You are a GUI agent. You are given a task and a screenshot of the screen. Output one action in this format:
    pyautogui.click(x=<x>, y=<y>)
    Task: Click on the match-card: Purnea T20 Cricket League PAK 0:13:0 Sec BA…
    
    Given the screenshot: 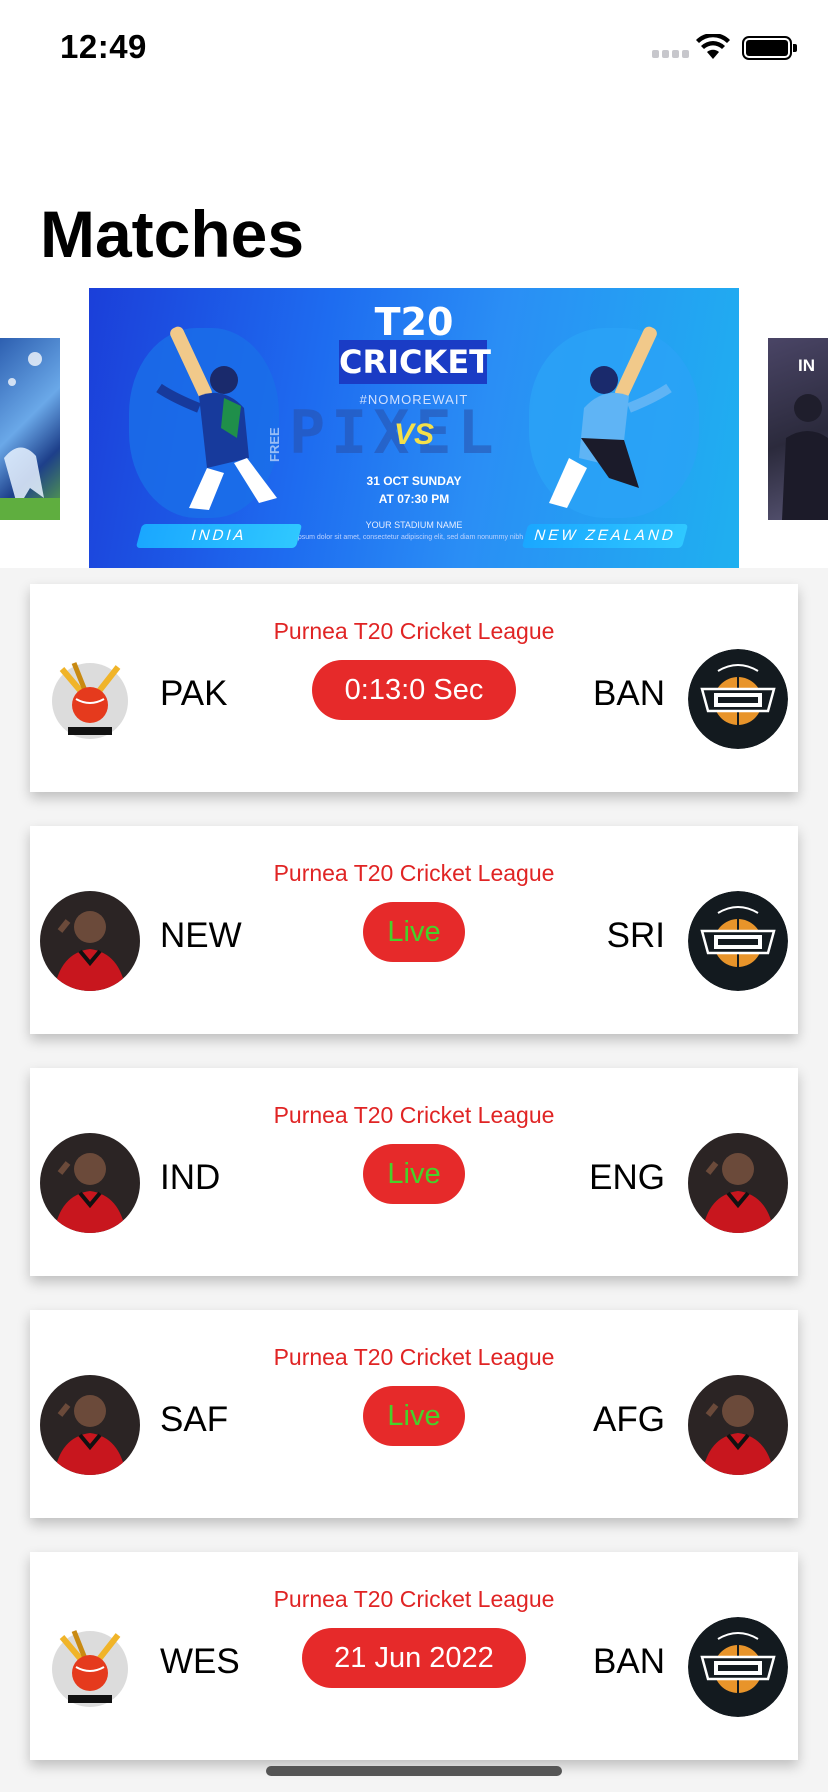 What is the action you would take?
    pyautogui.click(x=414, y=688)
    